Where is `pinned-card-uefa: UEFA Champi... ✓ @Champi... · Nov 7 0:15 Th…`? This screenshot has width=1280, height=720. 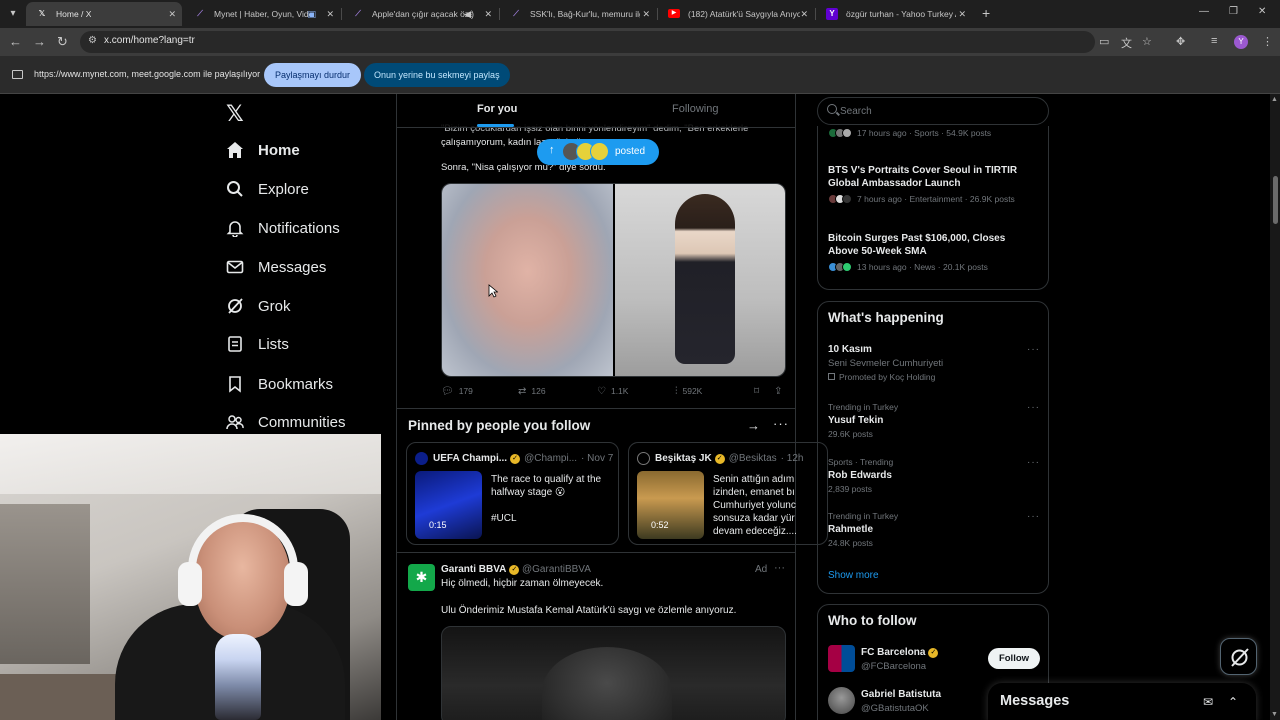 pinned-card-uefa: UEFA Champi... ✓ @Champi... · Nov 7 0:15 Th… is located at coordinates (512, 493).